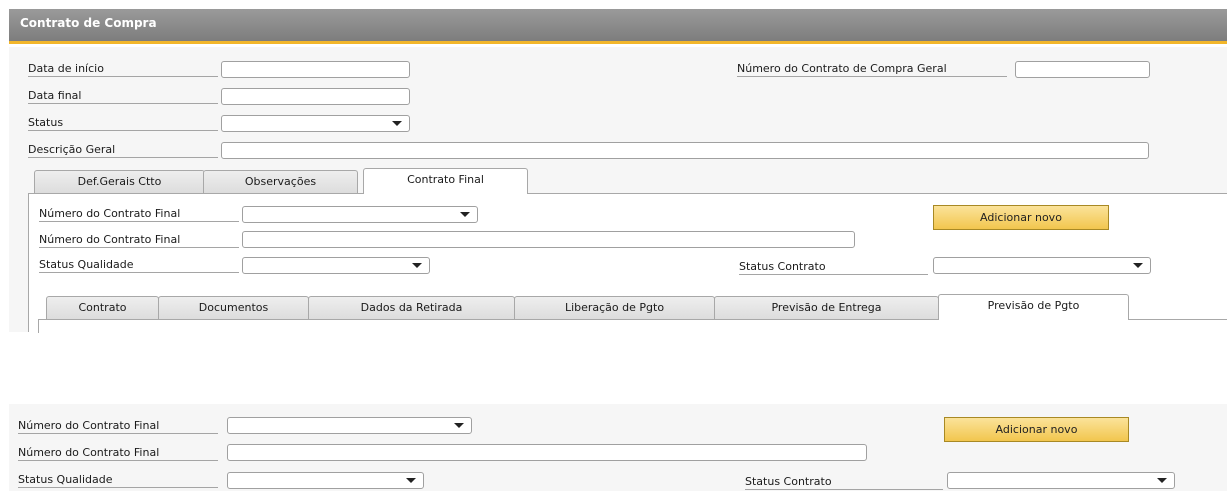 The height and width of the screenshot is (491, 1227). I want to click on tab-def-gerais: Def.Gerais Ctto, so click(119, 182).